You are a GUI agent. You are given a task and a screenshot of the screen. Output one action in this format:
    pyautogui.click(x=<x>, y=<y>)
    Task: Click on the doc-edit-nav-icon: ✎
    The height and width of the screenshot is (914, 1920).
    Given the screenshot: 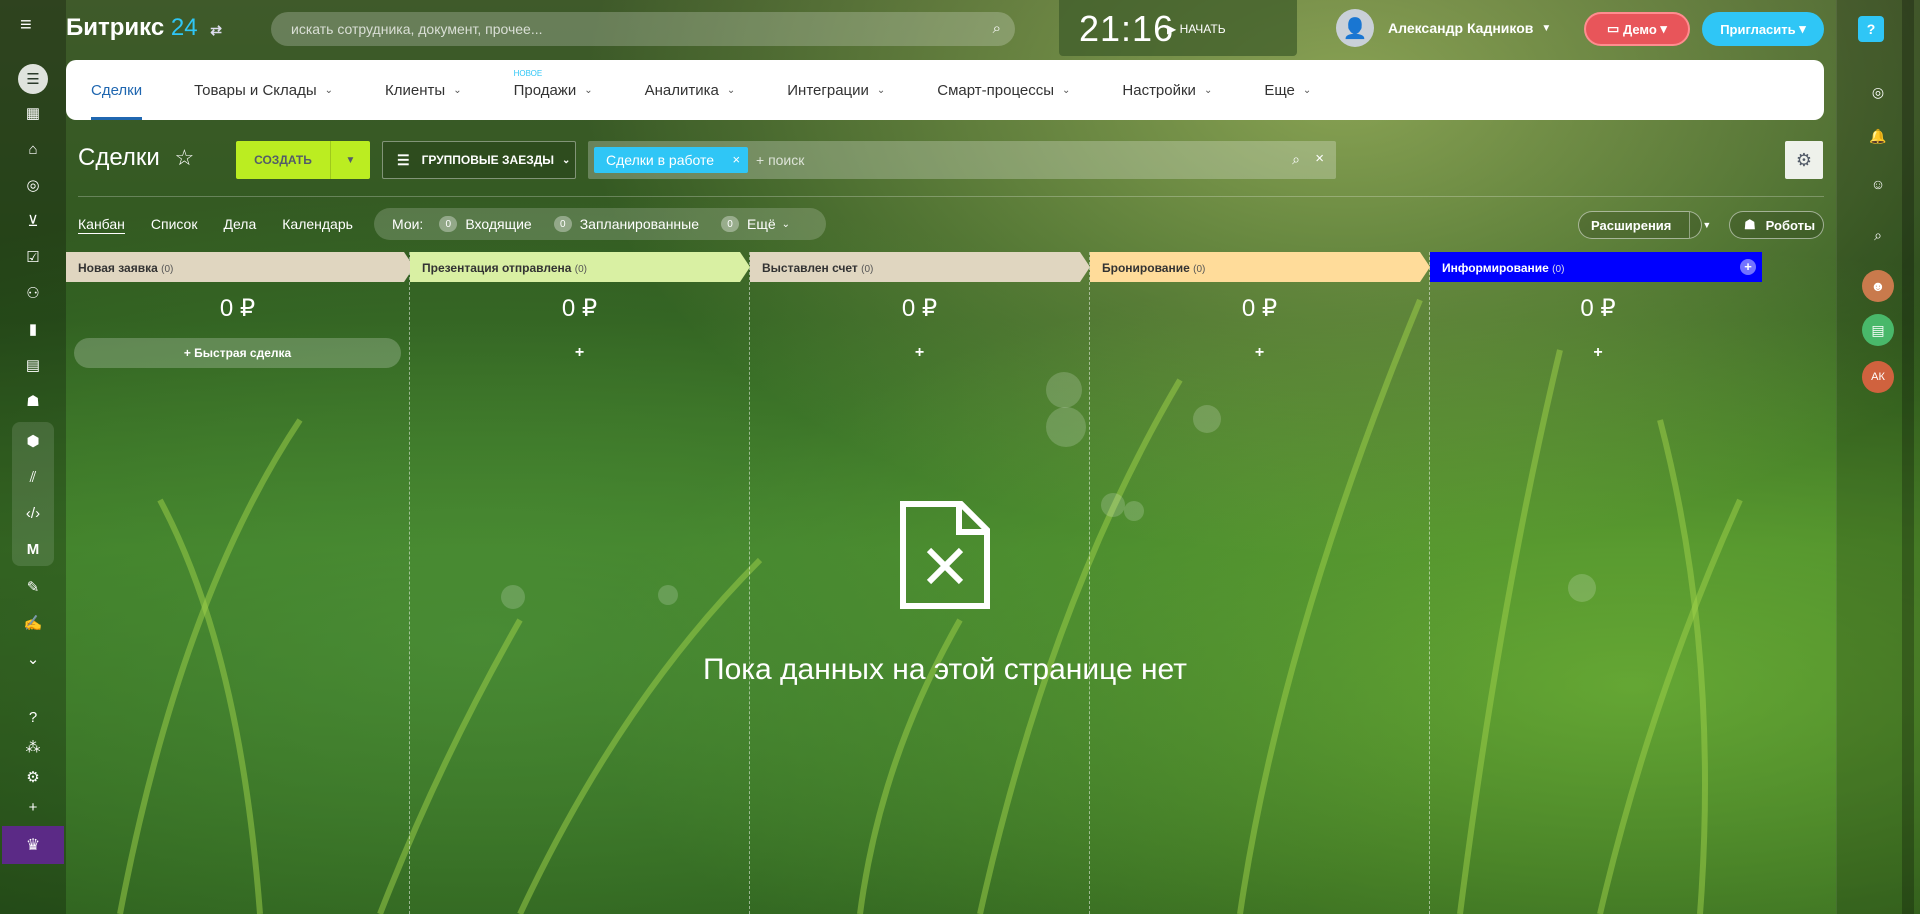 What is the action you would take?
    pyautogui.click(x=33, y=587)
    